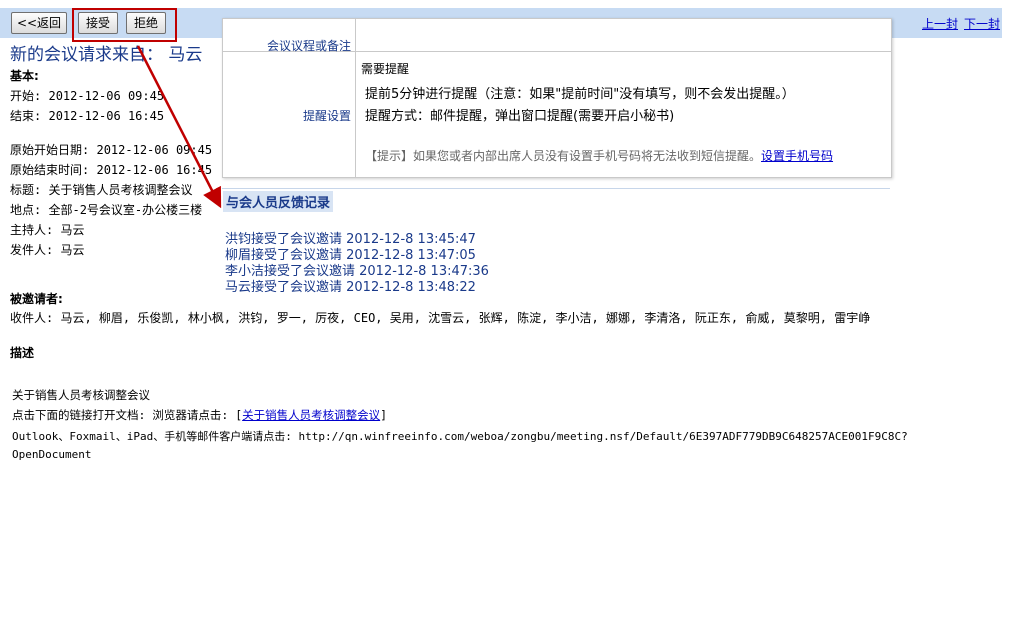 This screenshot has height=623, width=1010. What do you see at coordinates (311, 415) in the screenshot?
I see `document-link: 关于销售人员考核调整会议` at bounding box center [311, 415].